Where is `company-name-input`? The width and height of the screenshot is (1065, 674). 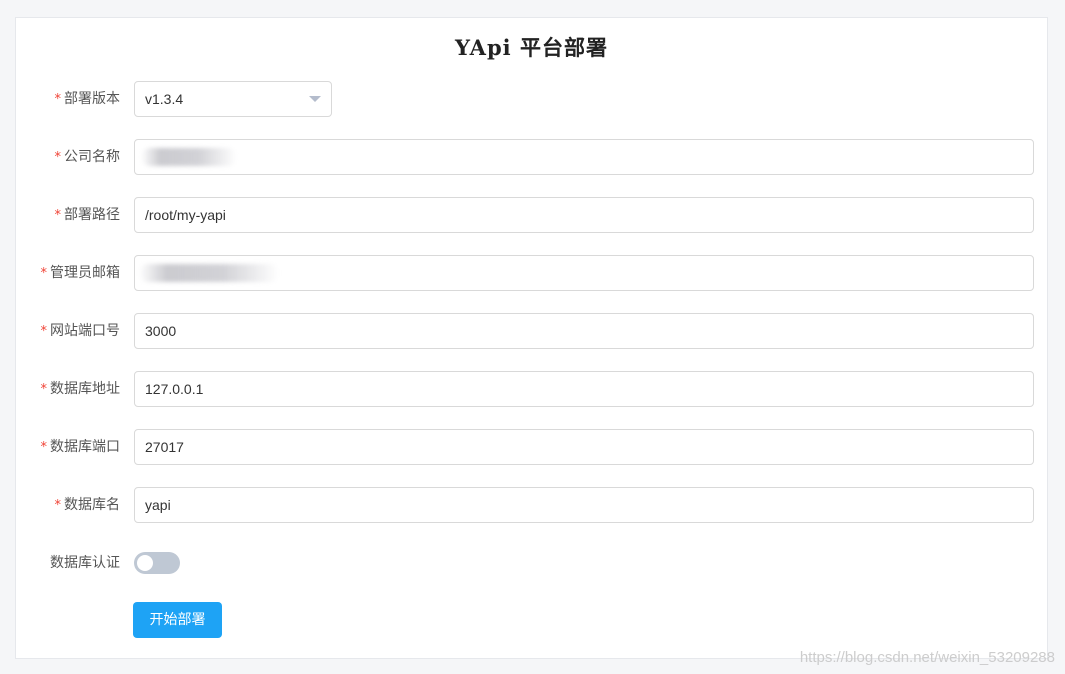 company-name-input is located at coordinates (584, 157).